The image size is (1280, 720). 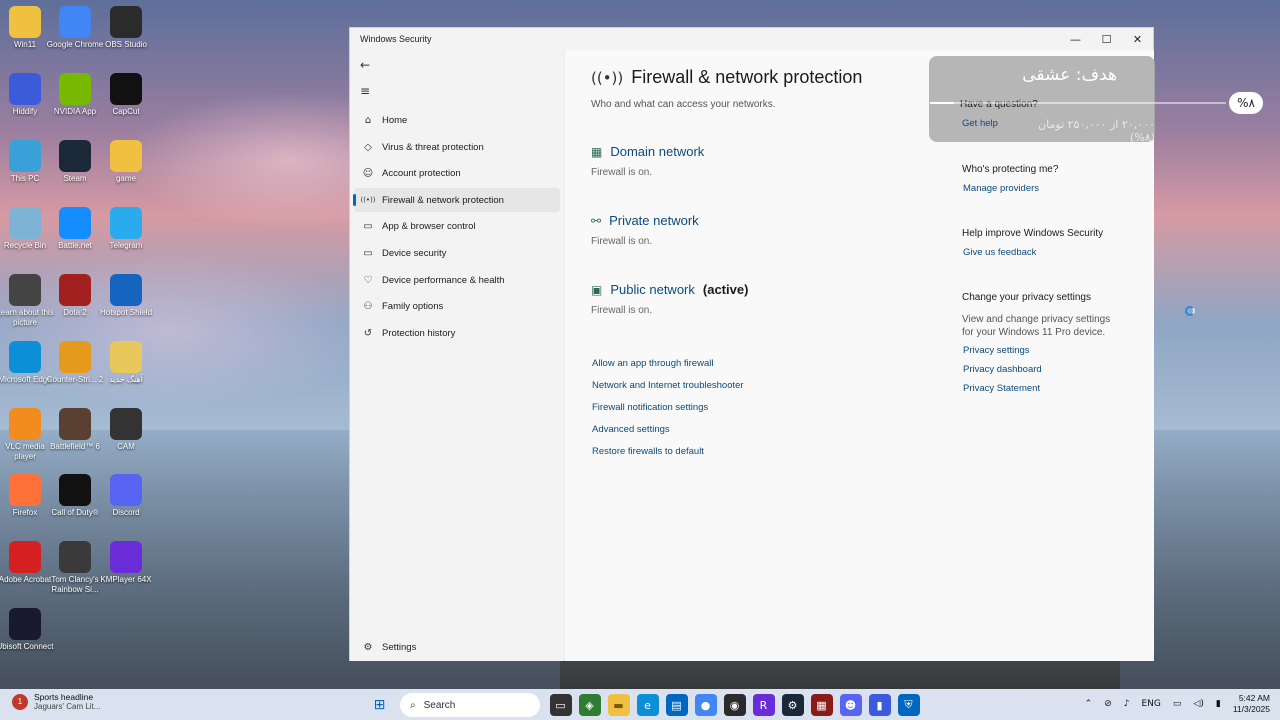 What do you see at coordinates (1254, 698) in the screenshot?
I see `time: 5:42 AM` at bounding box center [1254, 698].